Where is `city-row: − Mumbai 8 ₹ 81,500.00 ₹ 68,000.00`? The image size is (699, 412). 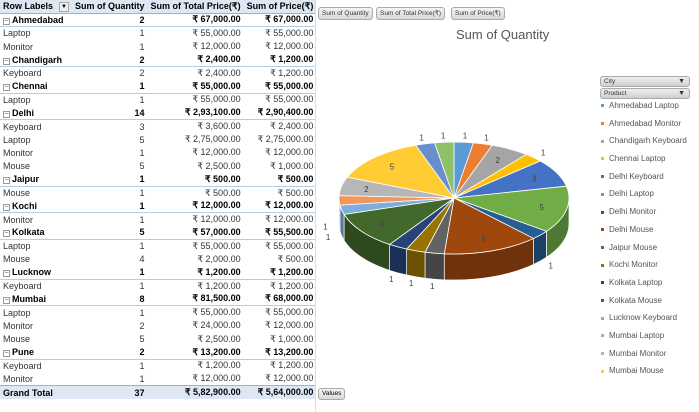 city-row: − Mumbai 8 ₹ 81,500.00 ₹ 68,000.00 is located at coordinates (158, 299).